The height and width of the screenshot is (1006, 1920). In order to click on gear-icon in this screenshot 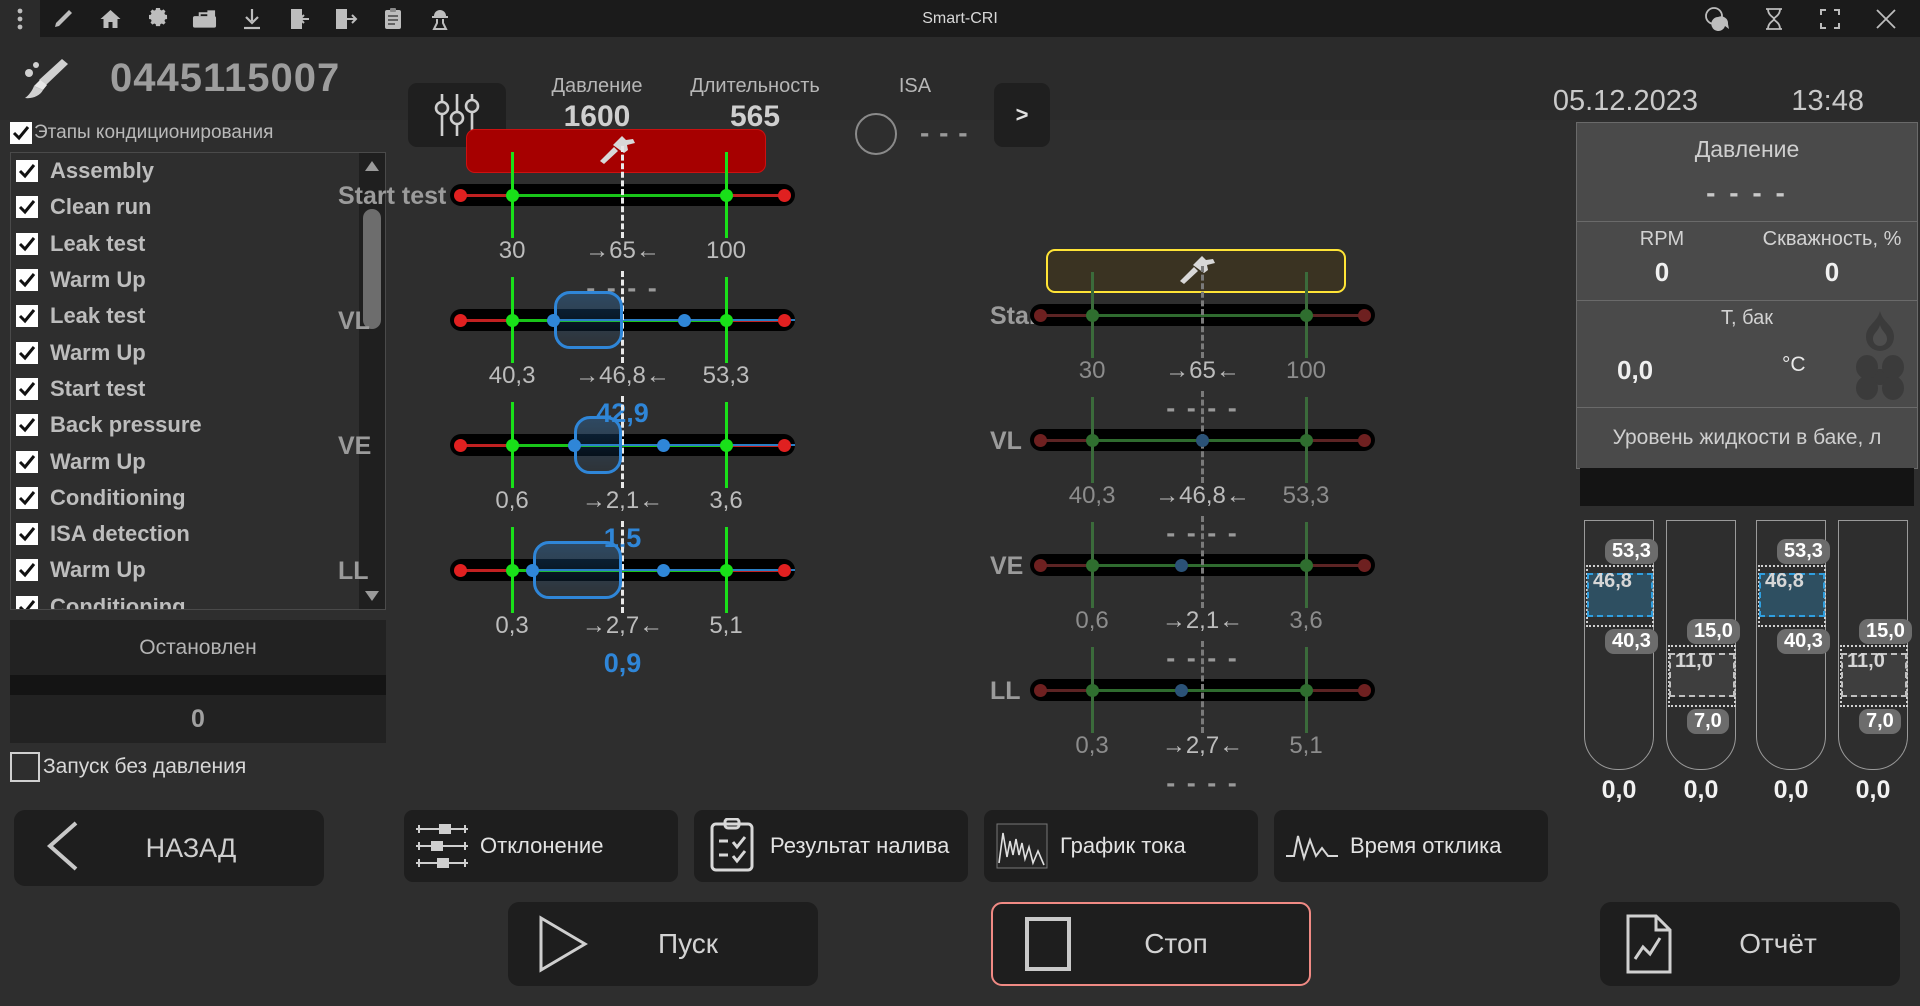, I will do `click(157, 18)`.